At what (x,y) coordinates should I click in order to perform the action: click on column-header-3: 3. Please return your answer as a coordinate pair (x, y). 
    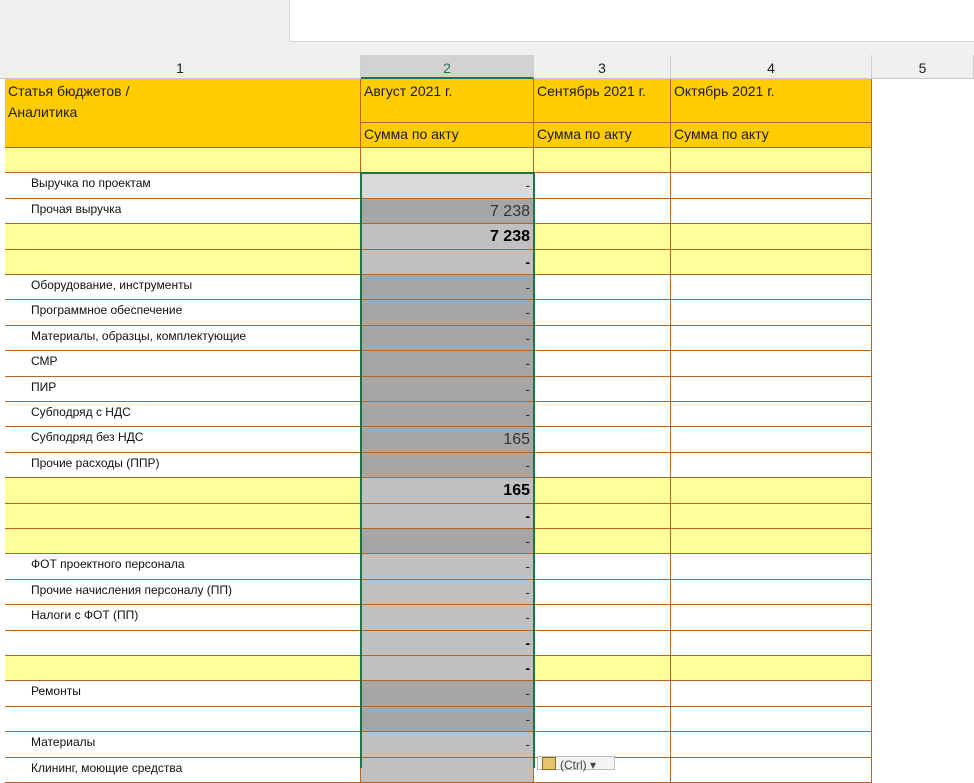
    Looking at the image, I should click on (602, 67).